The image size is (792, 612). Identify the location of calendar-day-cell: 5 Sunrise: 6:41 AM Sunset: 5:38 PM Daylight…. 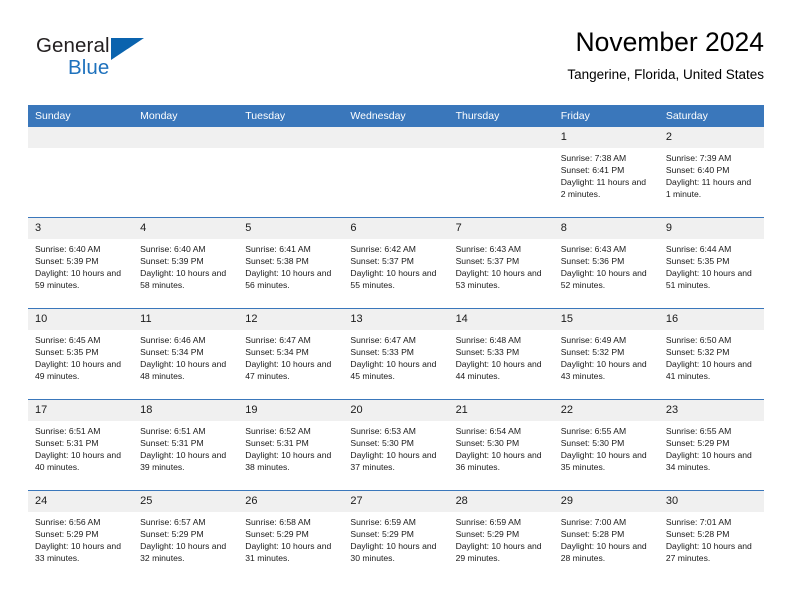
(291, 263).